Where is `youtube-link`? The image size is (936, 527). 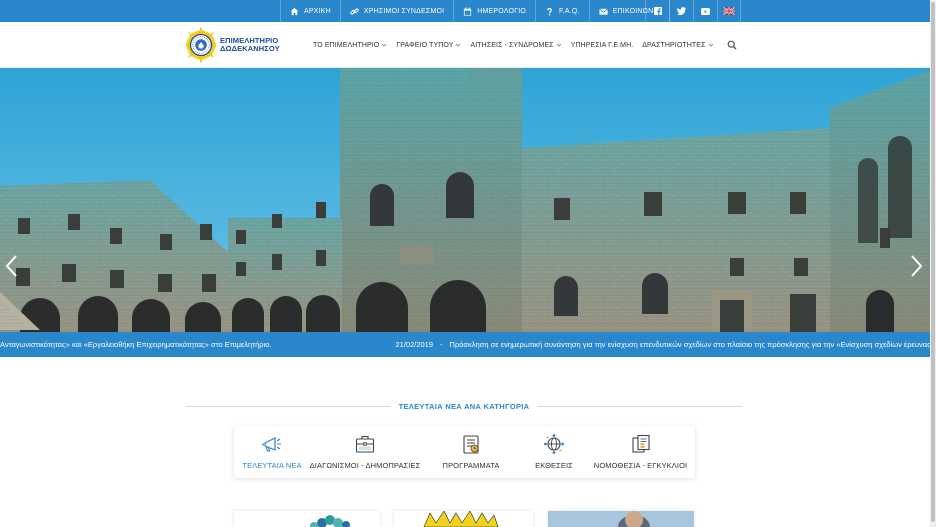
youtube-link is located at coordinates (705, 11).